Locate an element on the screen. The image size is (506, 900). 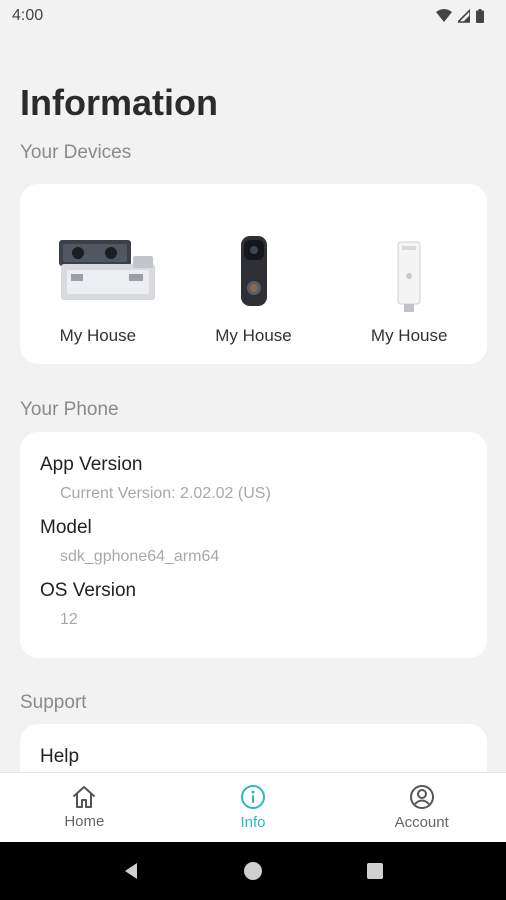
wifi-icon is located at coordinates (444, 15).